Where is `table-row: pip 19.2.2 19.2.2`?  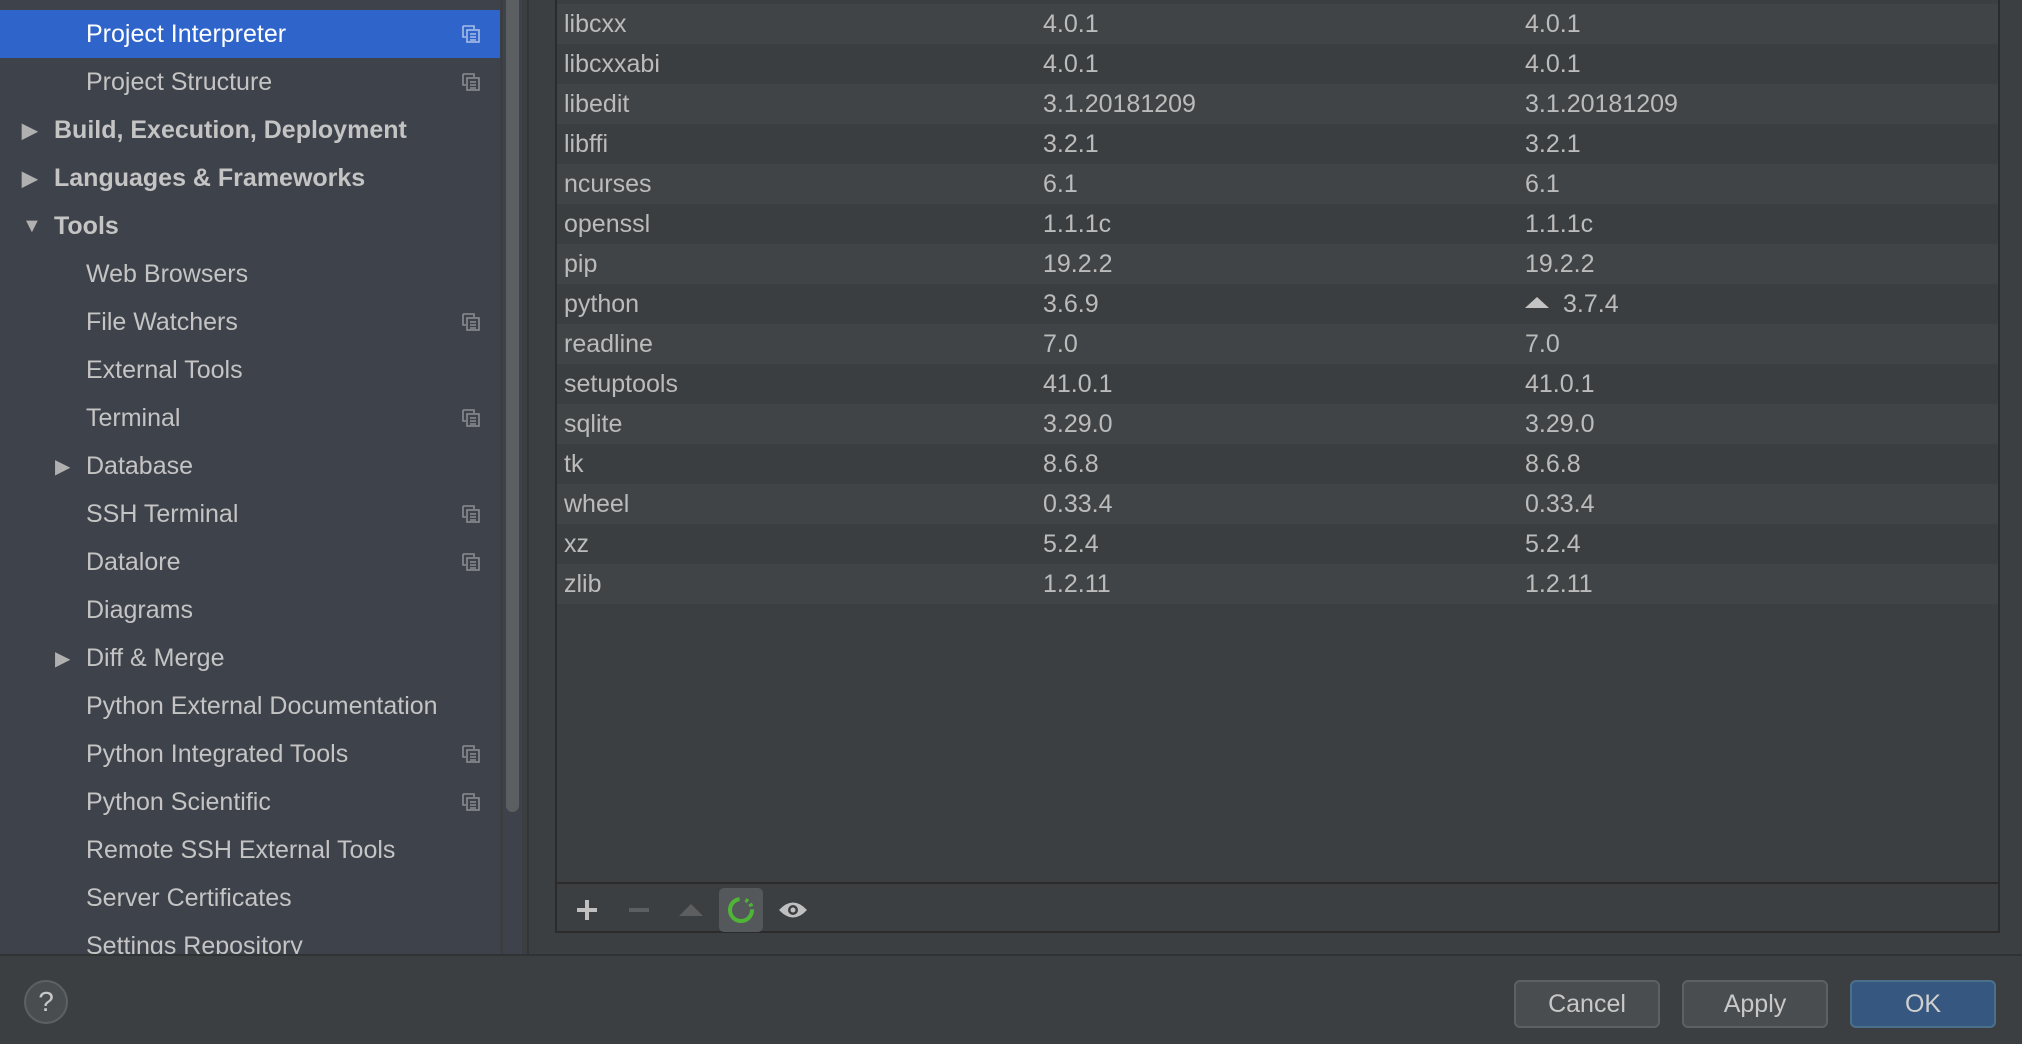
table-row: pip 19.2.2 19.2.2 is located at coordinates (1277, 264).